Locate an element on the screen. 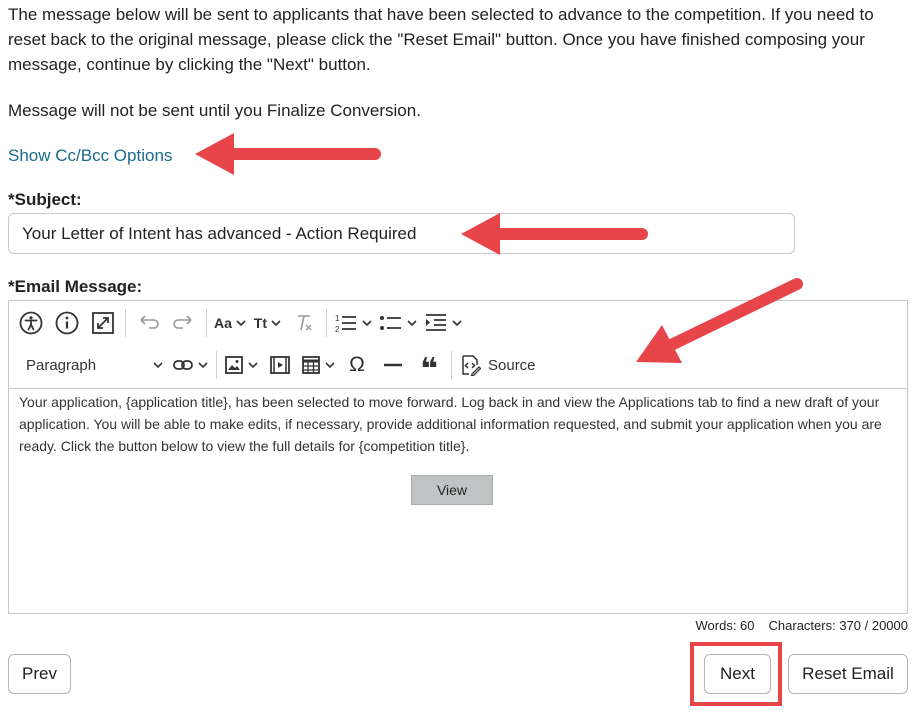 This screenshot has width=917, height=717. next-button-highlight-box is located at coordinates (736, 674).